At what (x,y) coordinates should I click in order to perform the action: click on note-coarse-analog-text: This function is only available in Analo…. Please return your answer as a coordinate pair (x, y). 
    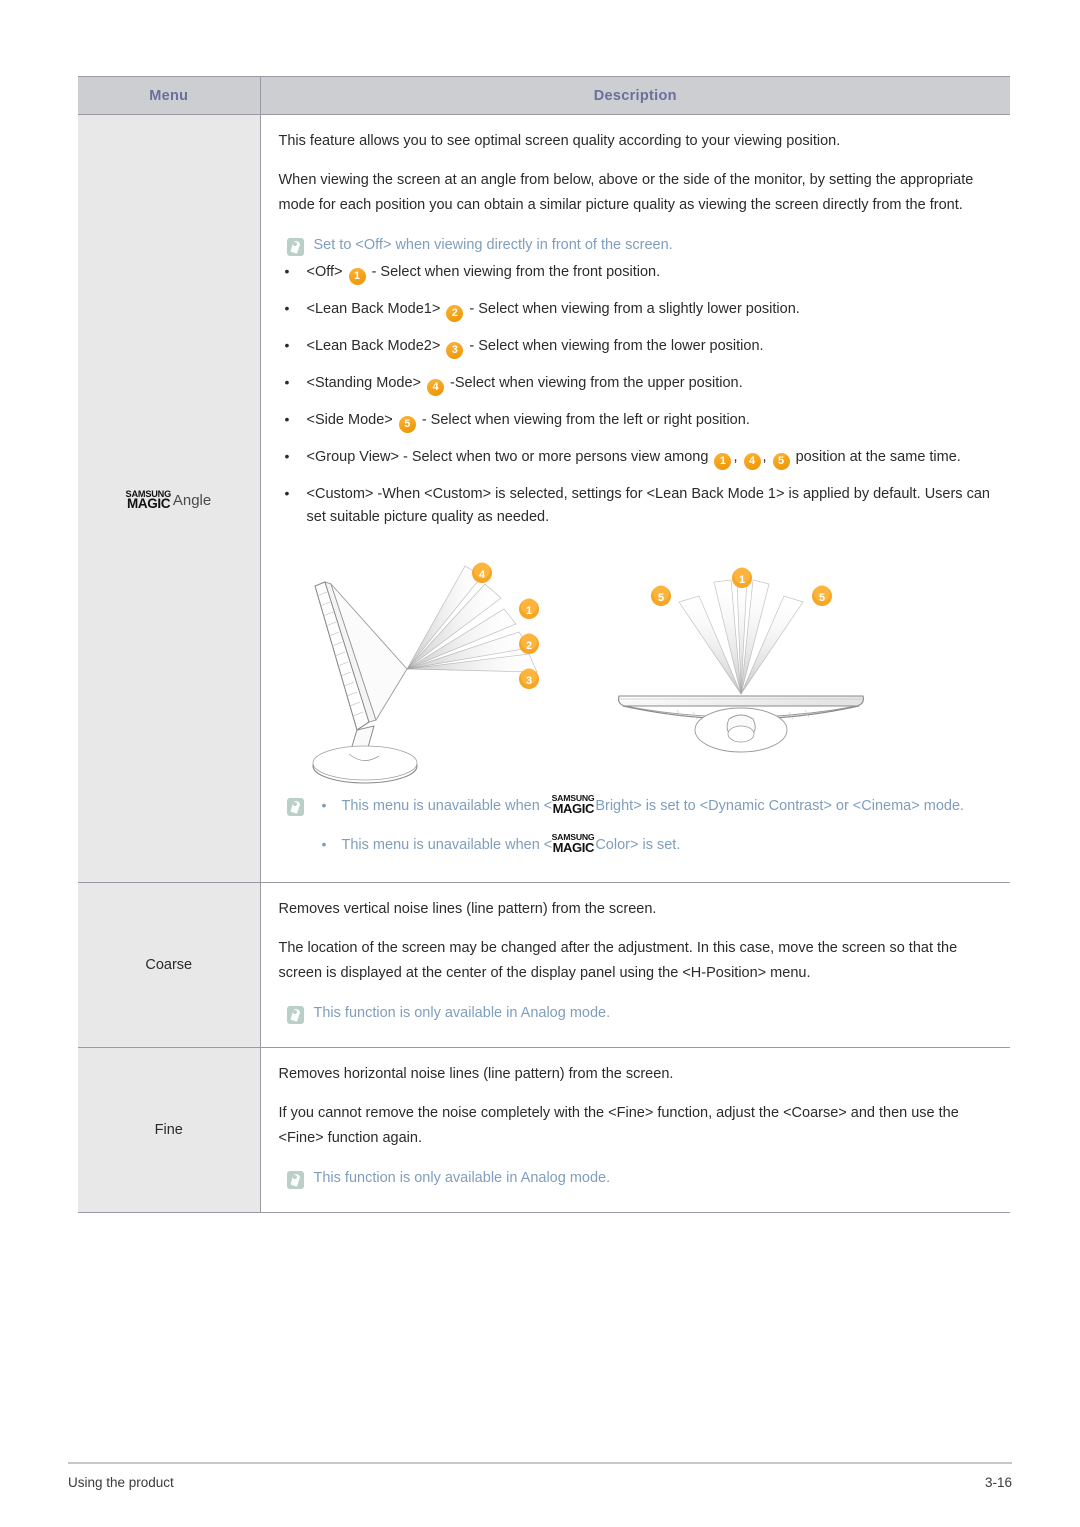
    Looking at the image, I should click on (462, 1012).